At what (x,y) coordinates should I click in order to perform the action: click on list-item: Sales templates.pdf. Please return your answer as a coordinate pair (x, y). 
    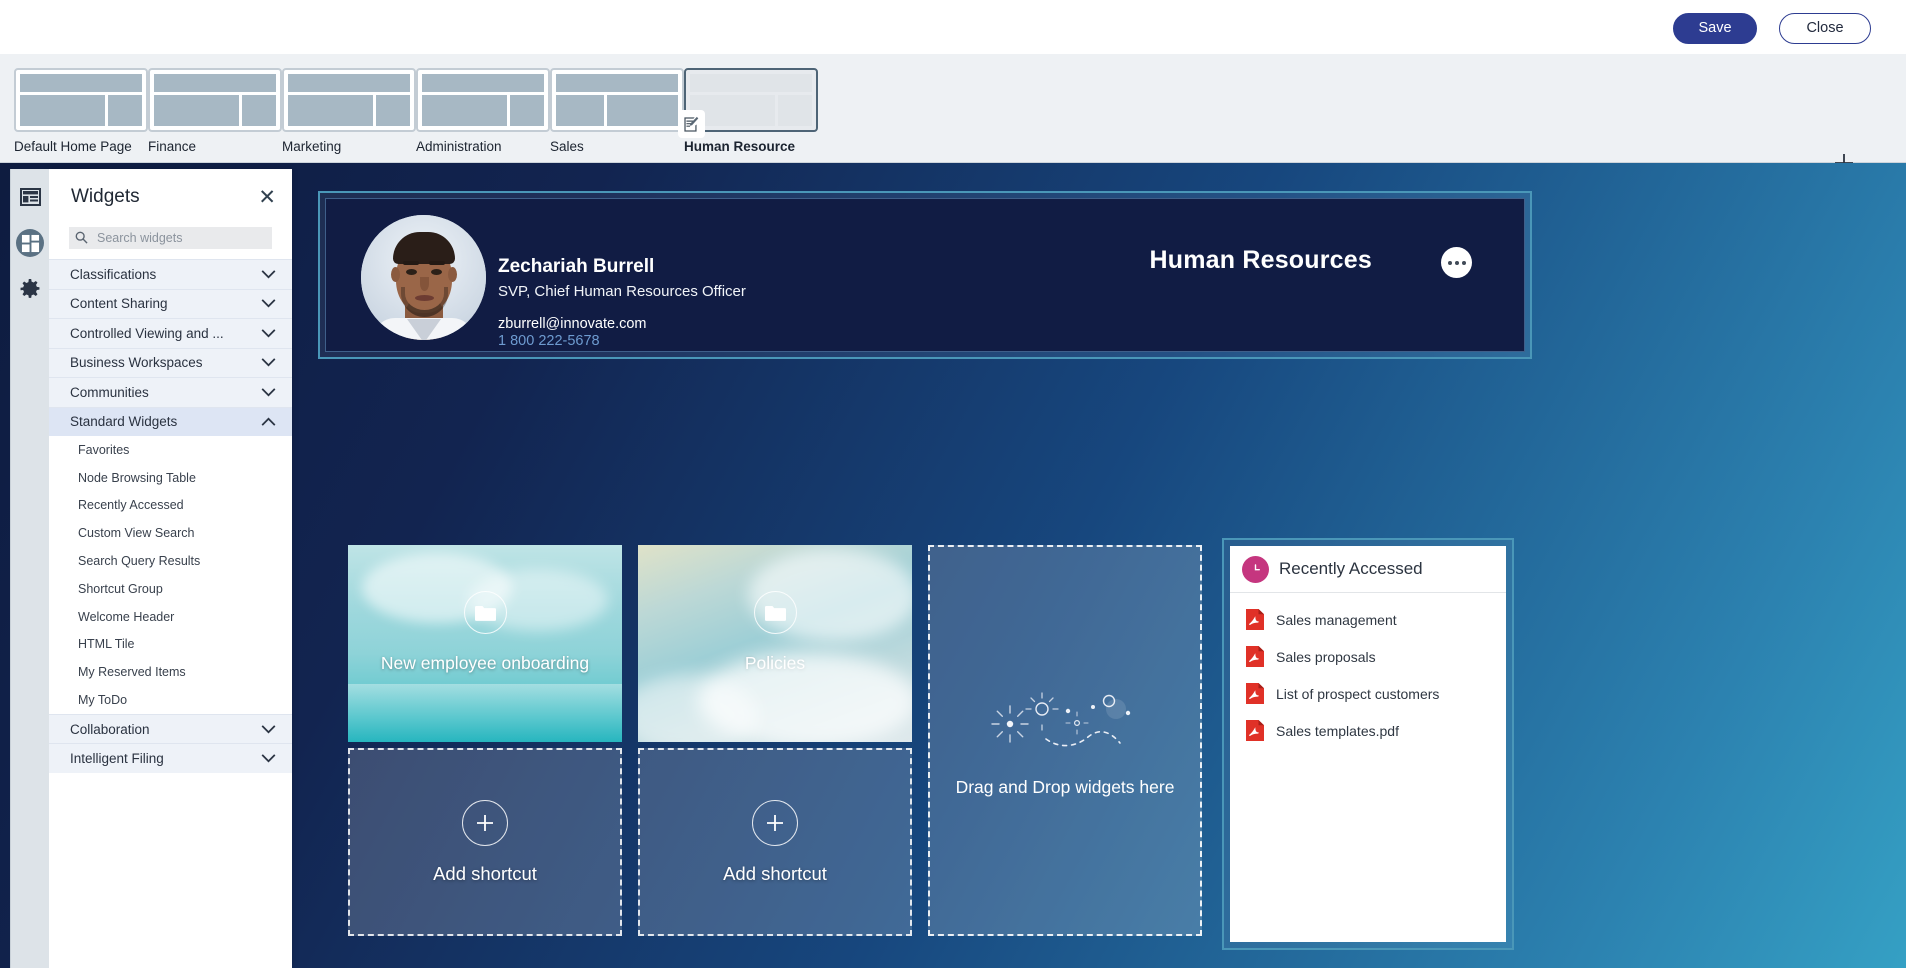
    Looking at the image, I should click on (1368, 730).